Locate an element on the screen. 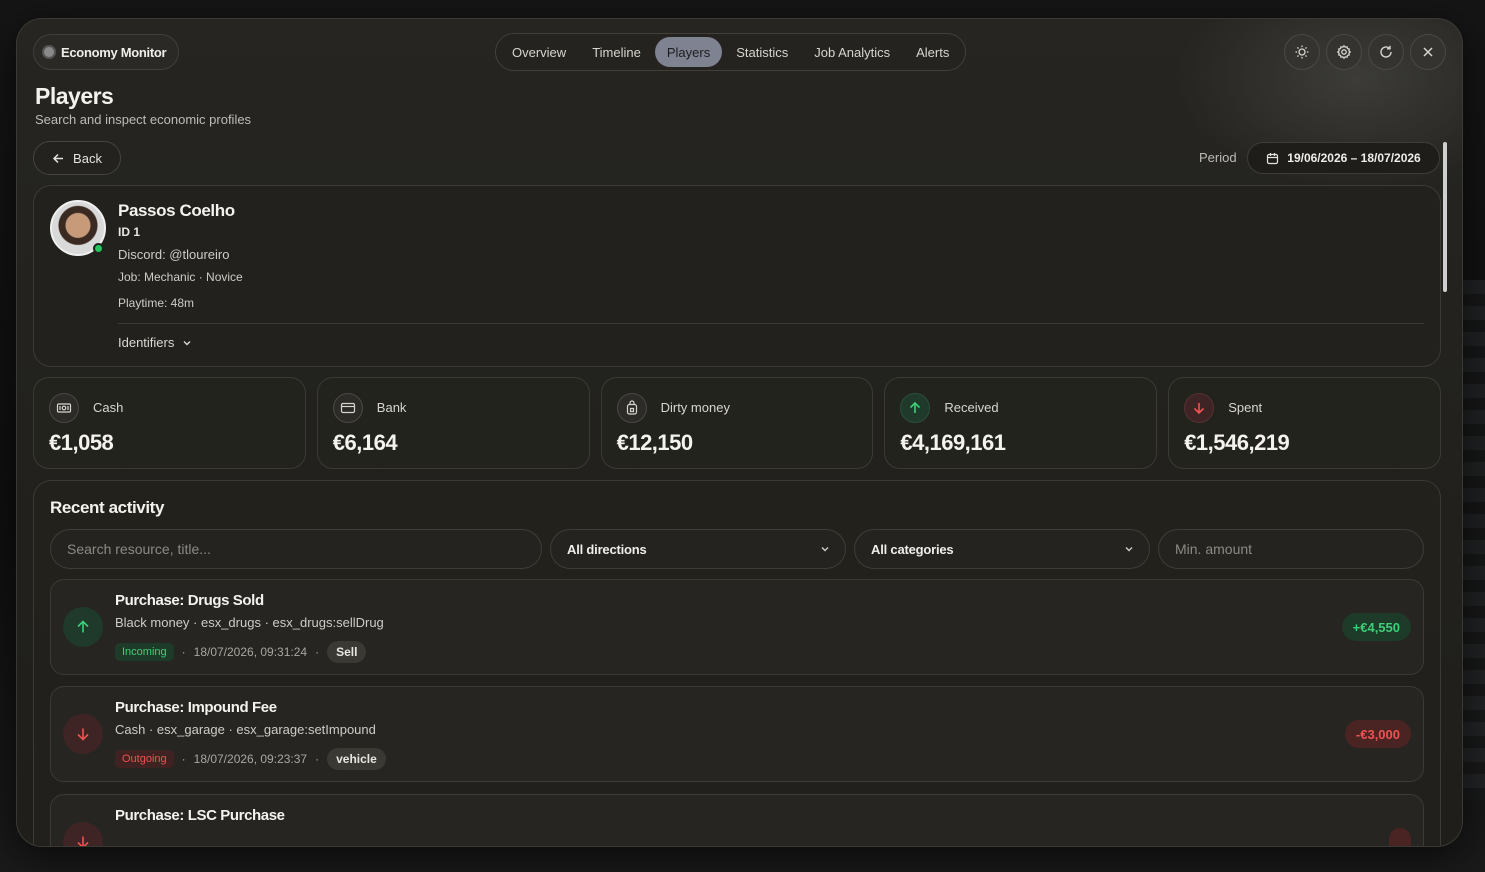 This screenshot has height=872, width=1485. stat-spent: Spent €1,546,219 is located at coordinates (1304, 423).